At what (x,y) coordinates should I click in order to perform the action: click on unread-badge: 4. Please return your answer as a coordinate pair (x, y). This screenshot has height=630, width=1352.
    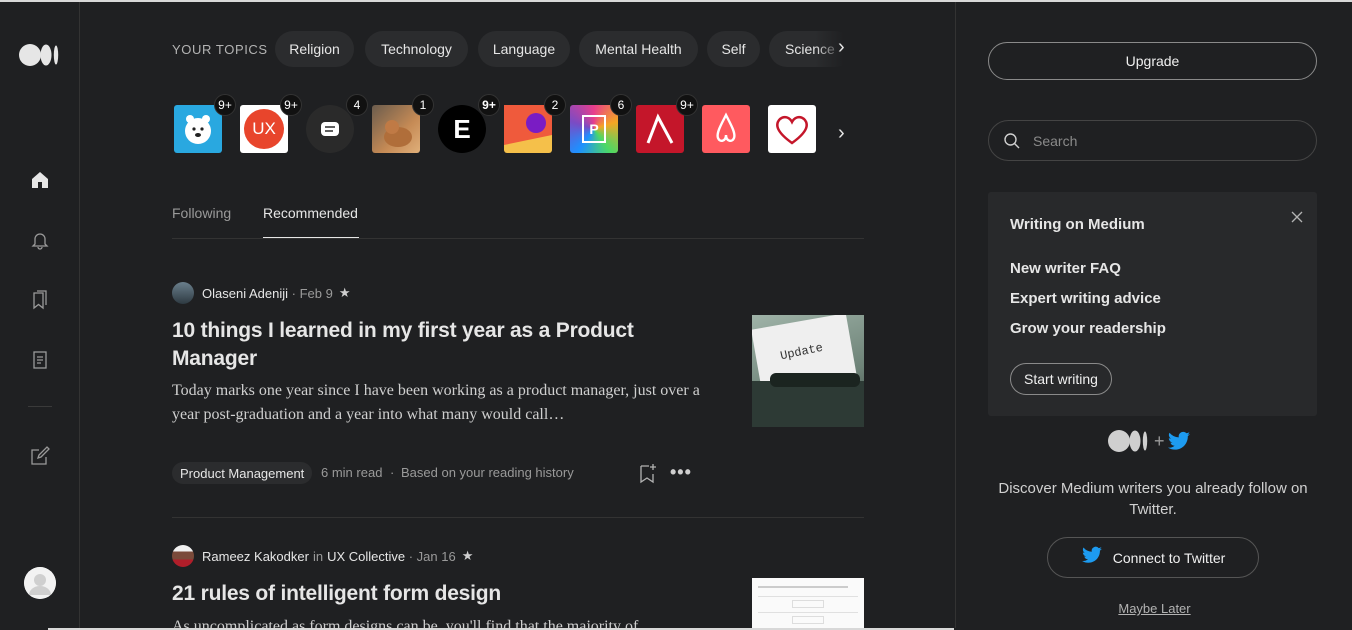
    Looking at the image, I should click on (357, 105).